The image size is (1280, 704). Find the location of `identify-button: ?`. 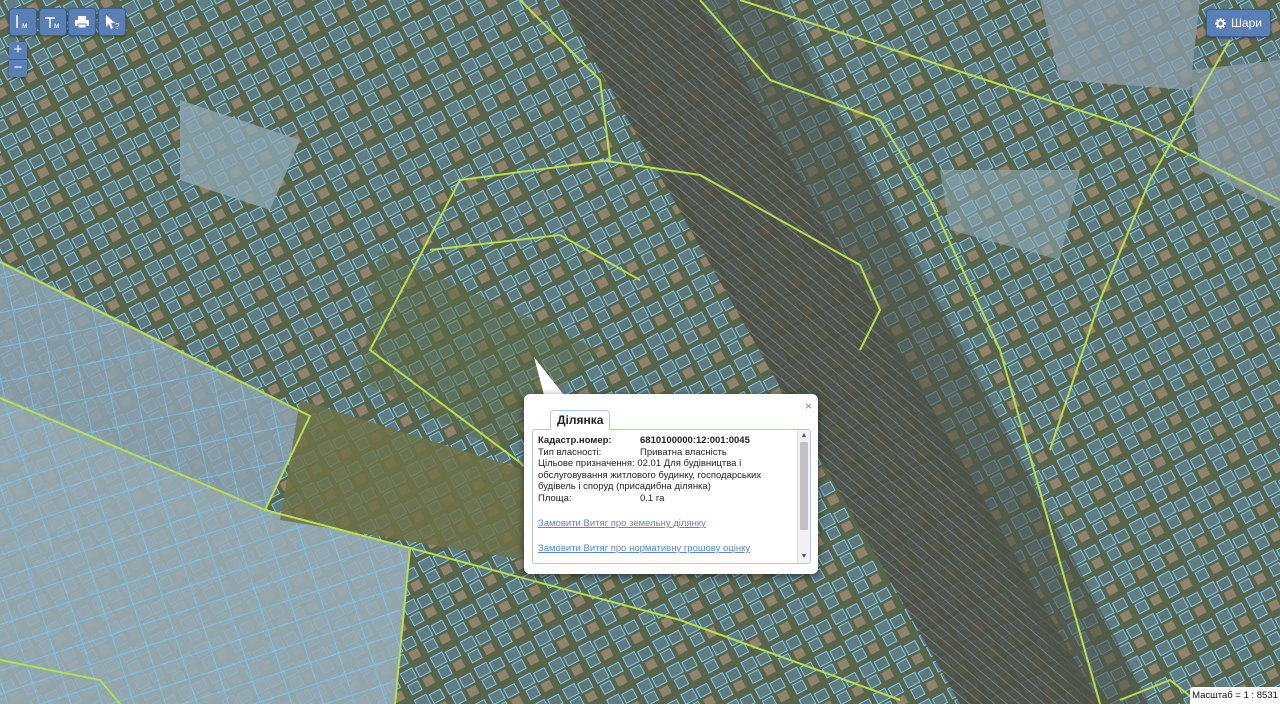

identify-button: ? is located at coordinates (112, 22).